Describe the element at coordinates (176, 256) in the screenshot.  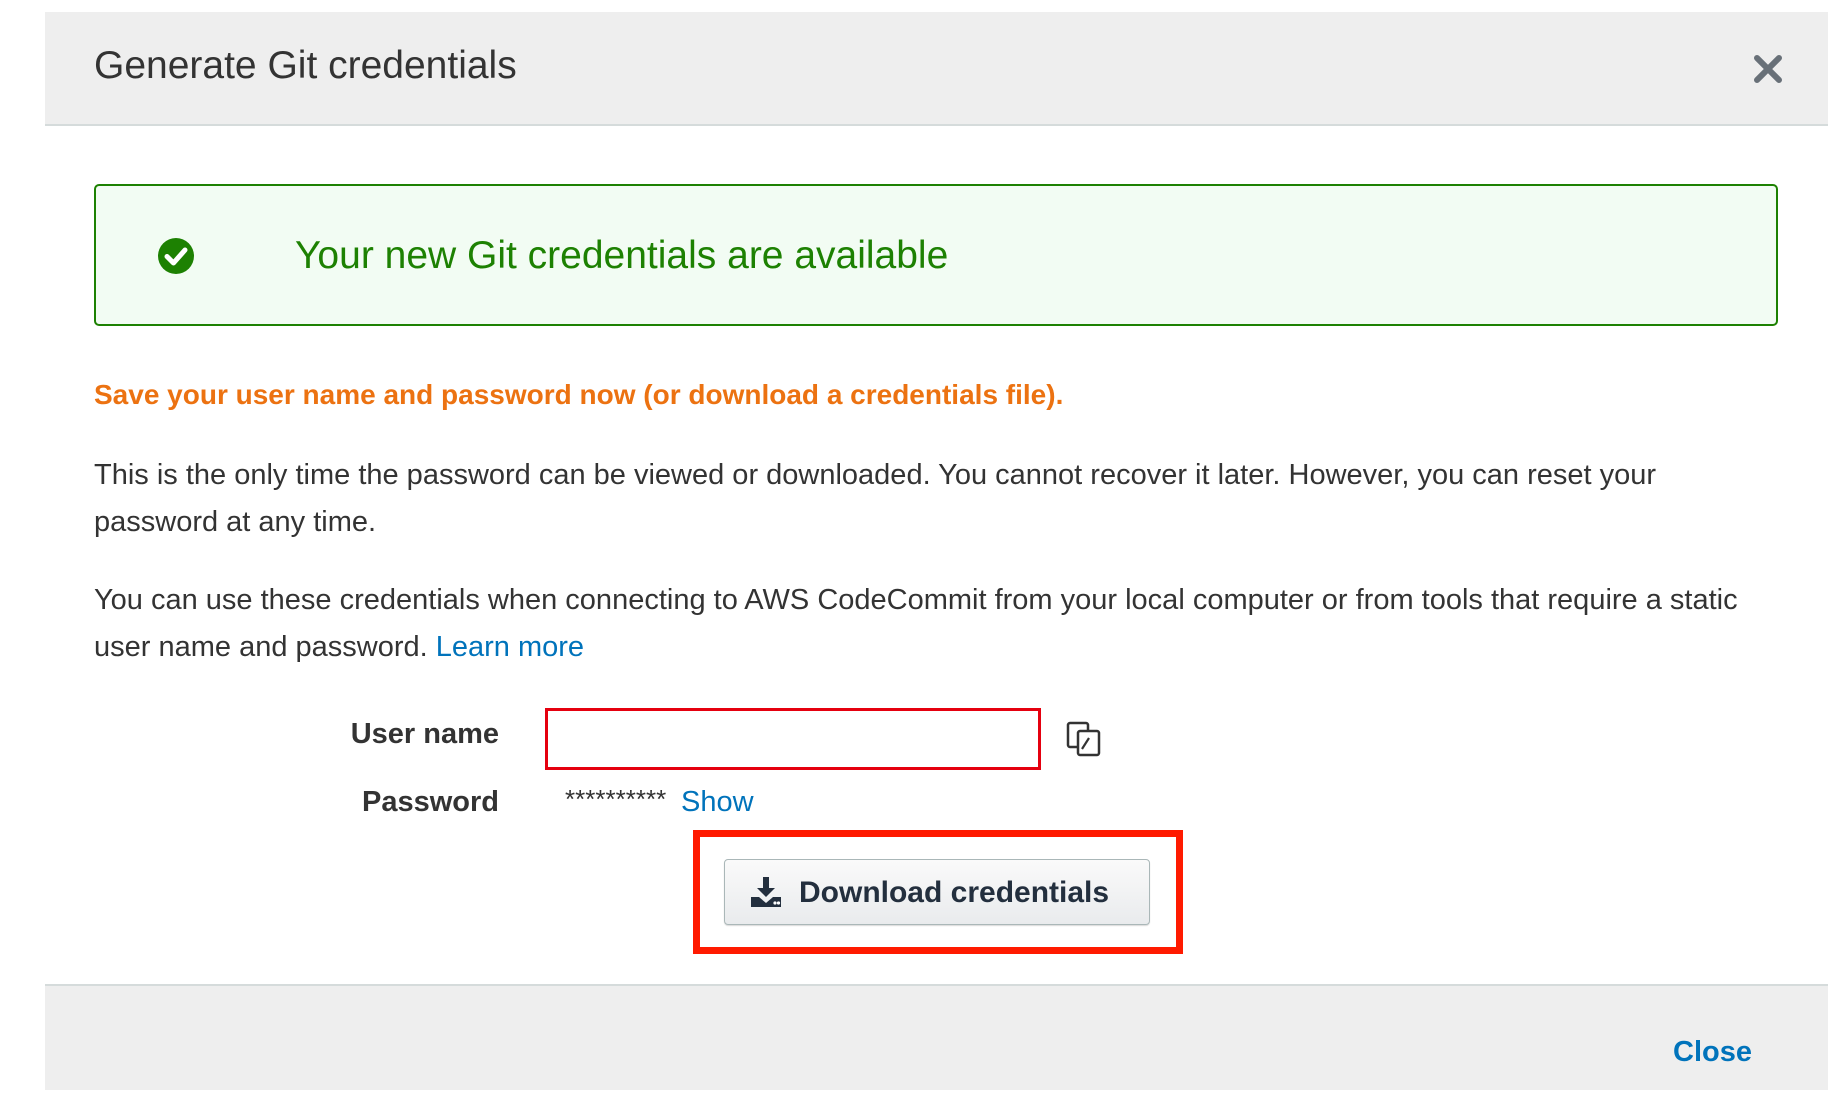
I see `check-circle-icon` at that location.